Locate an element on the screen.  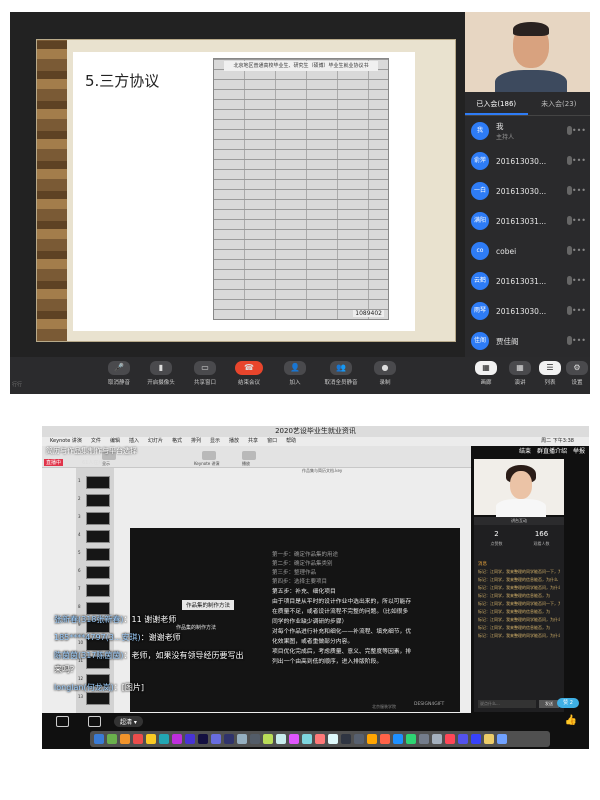
menubar-item: 排列 is located at coordinates (196, 441).